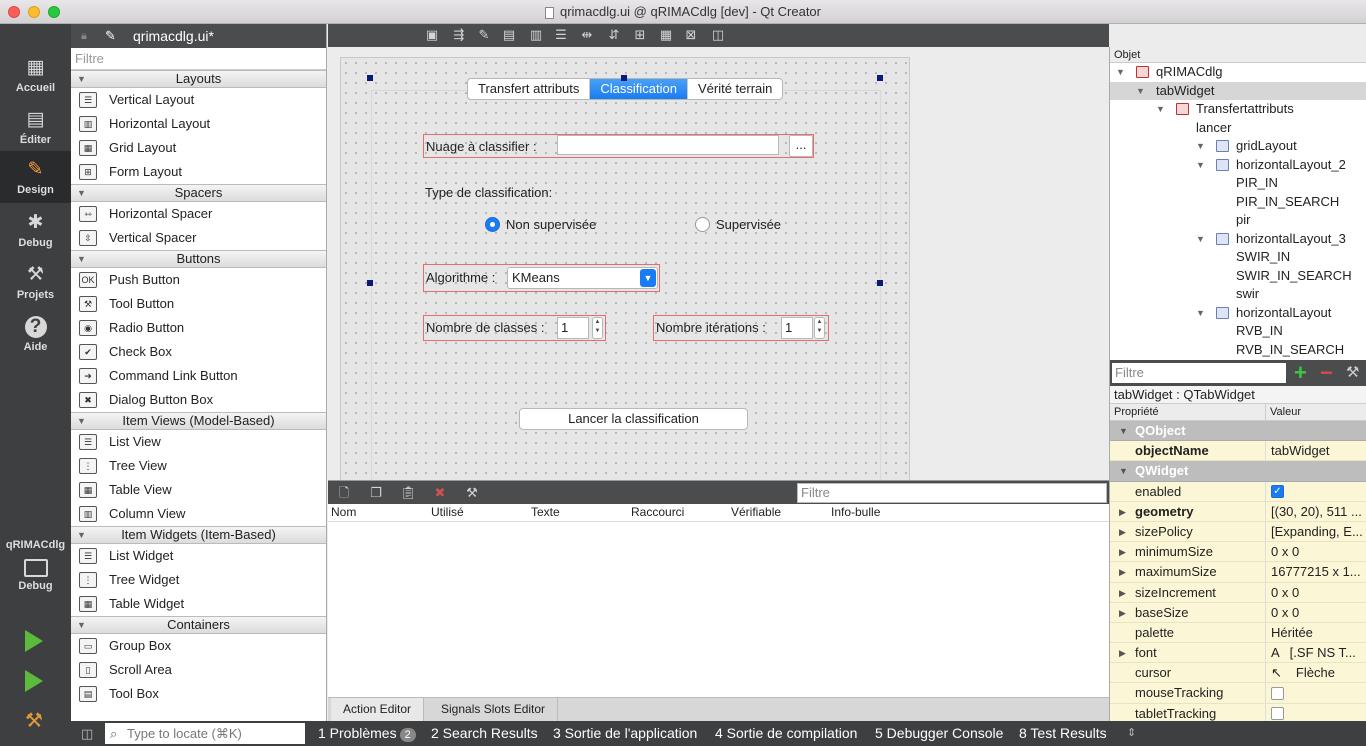 The height and width of the screenshot is (746, 1366). What do you see at coordinates (639, 89) in the screenshot?
I see `tab-classification: Classification` at bounding box center [639, 89].